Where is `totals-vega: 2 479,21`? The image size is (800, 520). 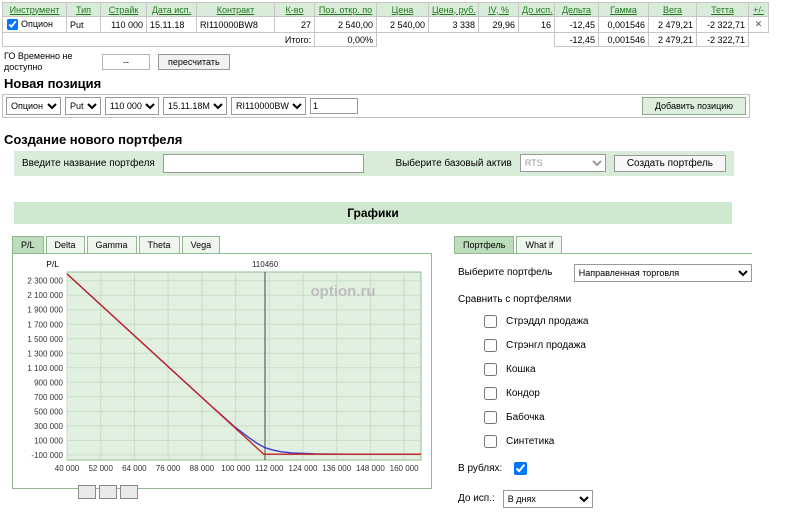 totals-vega: 2 479,21 is located at coordinates (672, 39).